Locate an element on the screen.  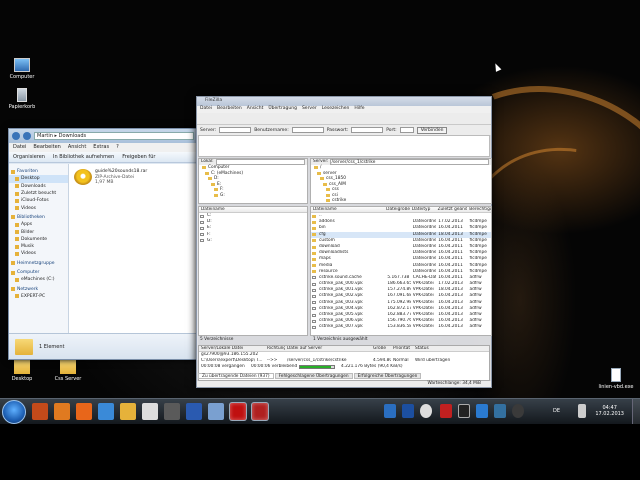
password-input is located at coordinates (367, 130).